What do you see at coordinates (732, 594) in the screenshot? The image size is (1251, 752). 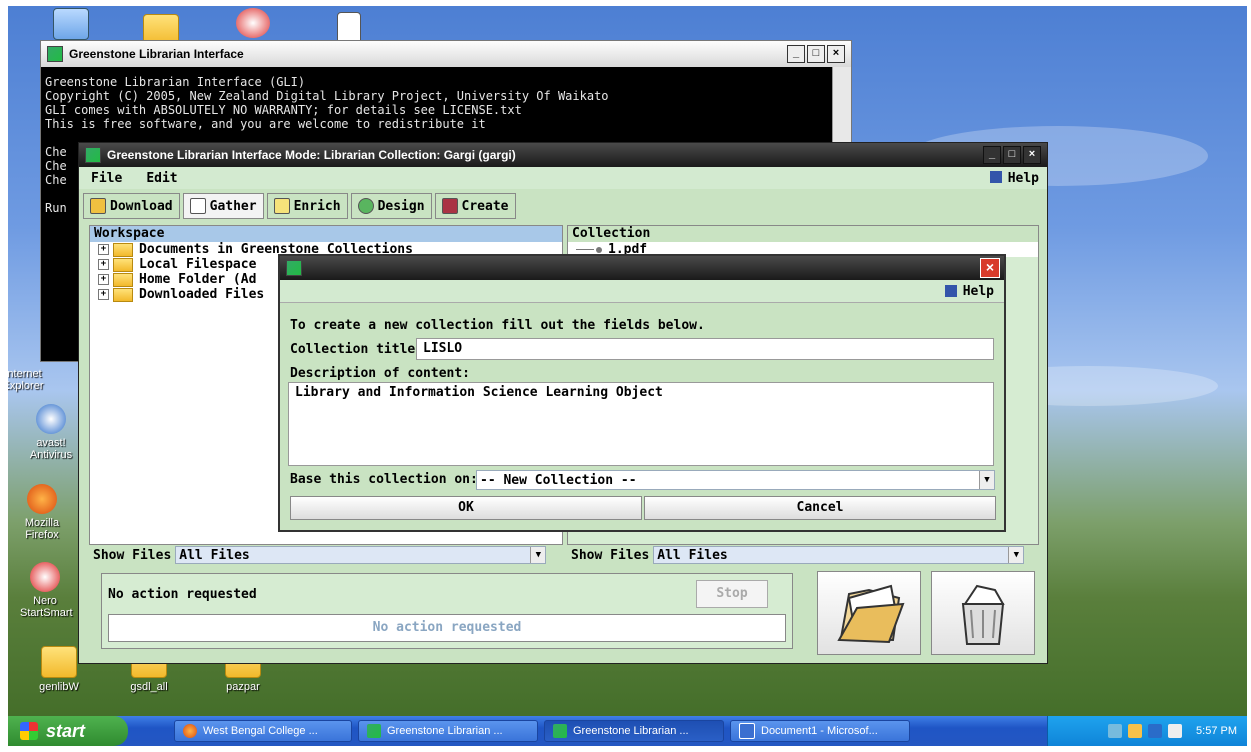 I see `stop-button: Stop` at bounding box center [732, 594].